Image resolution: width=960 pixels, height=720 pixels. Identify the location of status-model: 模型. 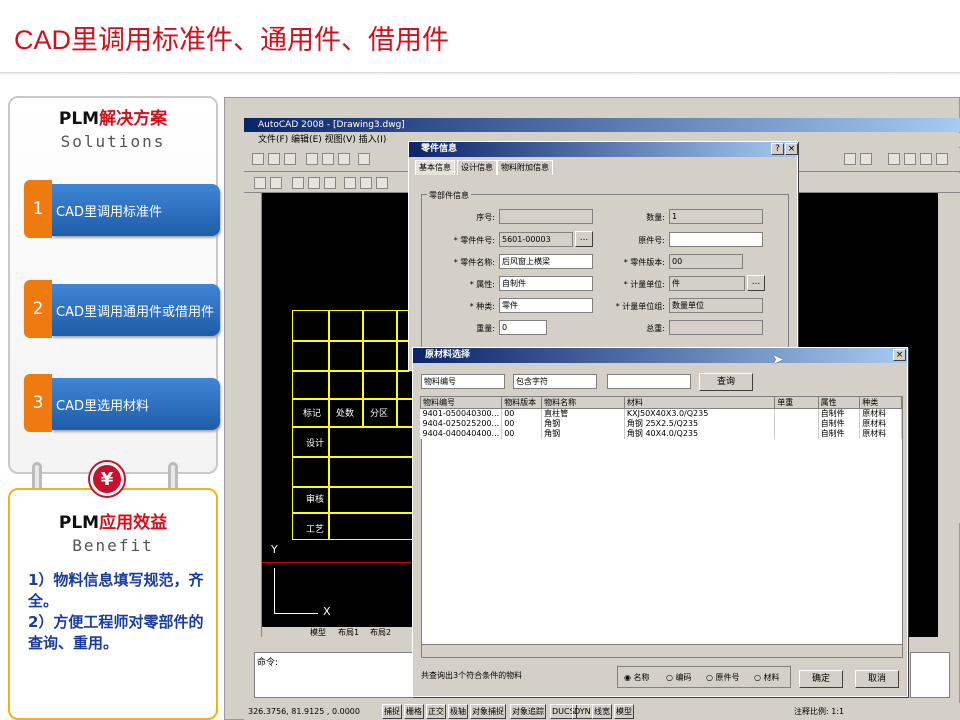
(624, 711).